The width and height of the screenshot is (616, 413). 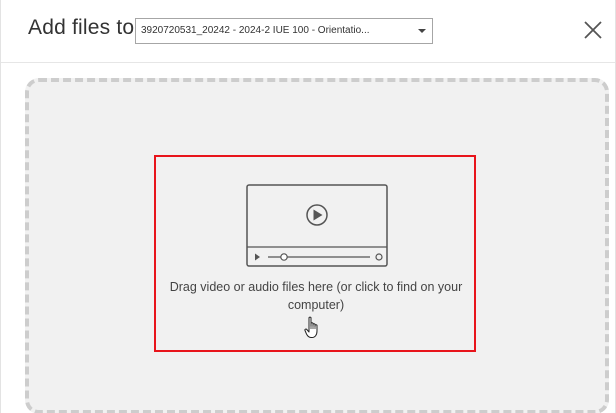 What do you see at coordinates (81, 27) in the screenshot?
I see `dialog-title: Add files to` at bounding box center [81, 27].